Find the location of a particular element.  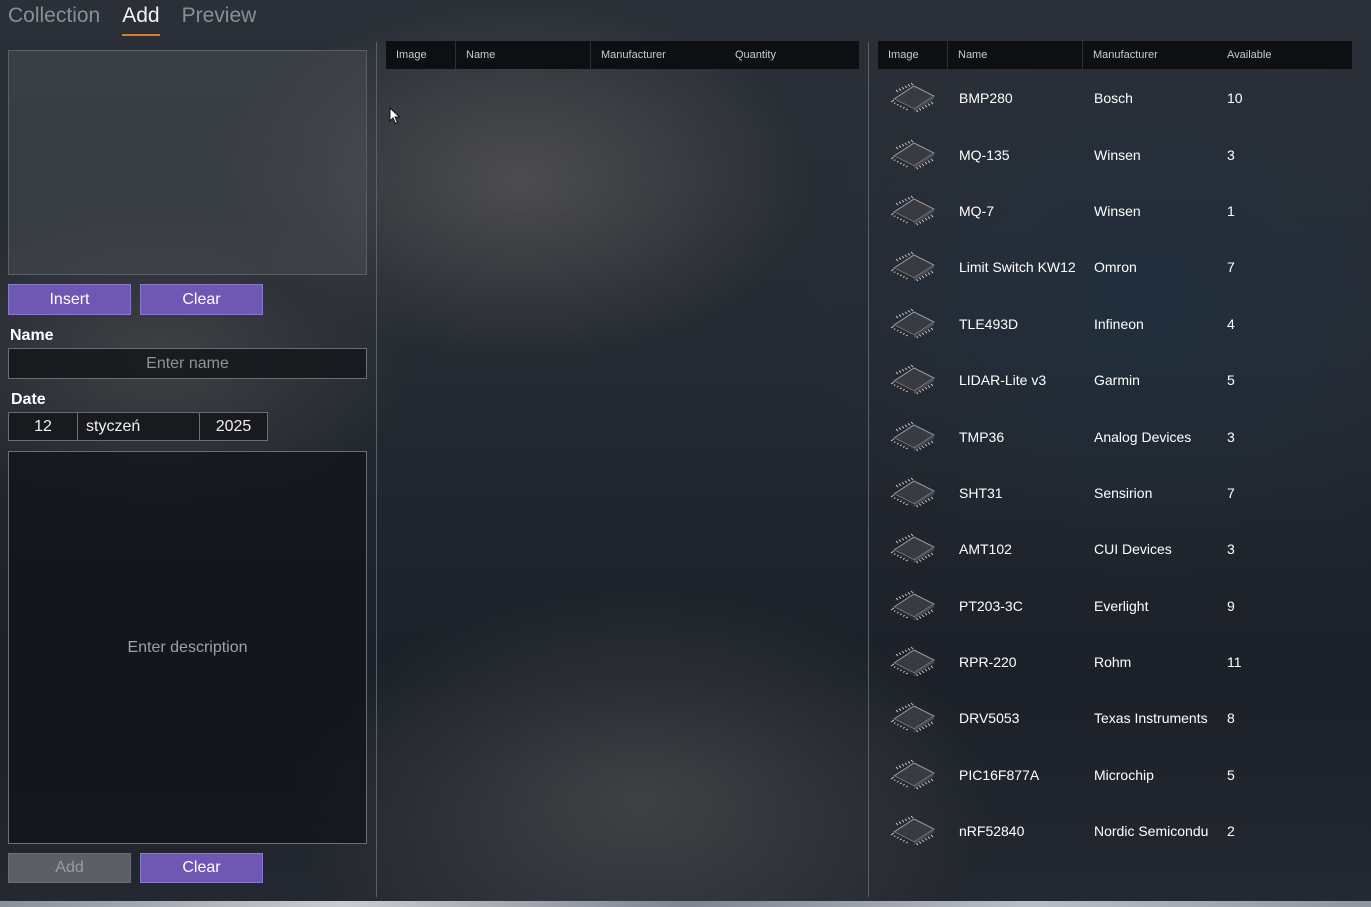

item-available: 2 is located at coordinates (1231, 831).